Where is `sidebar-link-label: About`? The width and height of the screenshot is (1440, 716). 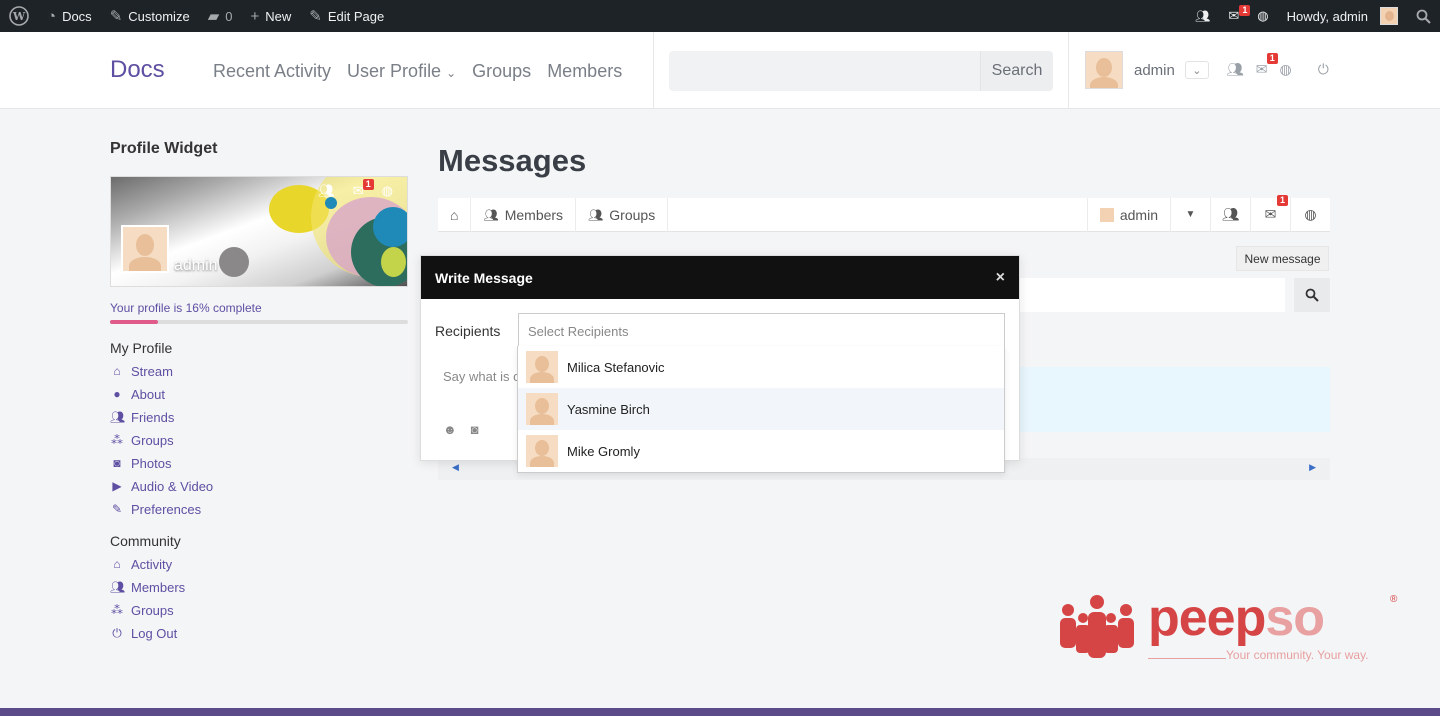
sidebar-link-label: About is located at coordinates (148, 394).